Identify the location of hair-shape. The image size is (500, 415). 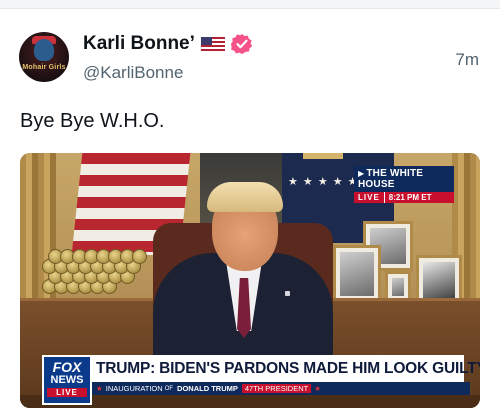
(245, 197).